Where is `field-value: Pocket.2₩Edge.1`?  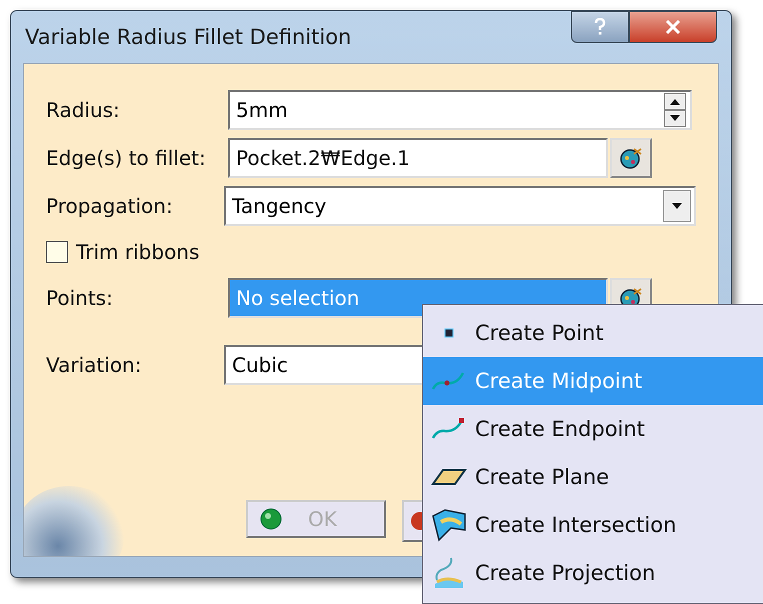 field-value: Pocket.2₩Edge.1 is located at coordinates (322, 158).